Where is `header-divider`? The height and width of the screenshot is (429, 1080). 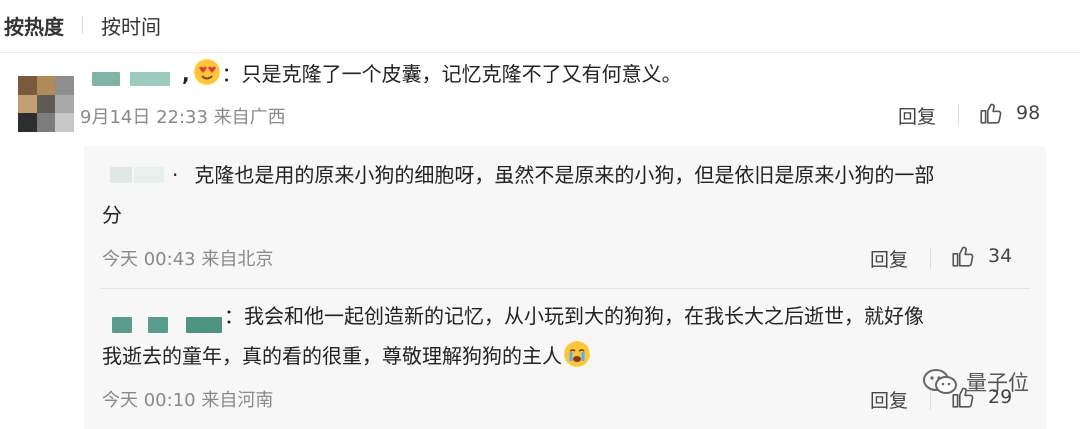
header-divider is located at coordinates (540, 52).